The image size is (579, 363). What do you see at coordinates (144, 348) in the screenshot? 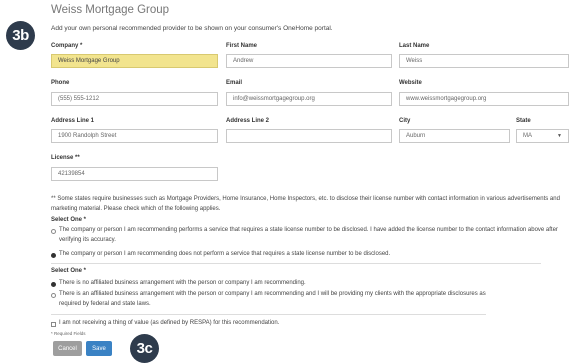
I see `callout-badge-bottom: 3c` at bounding box center [144, 348].